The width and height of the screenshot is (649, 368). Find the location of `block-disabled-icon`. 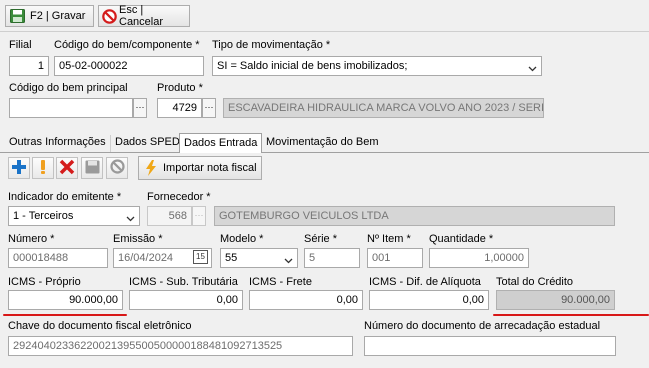

block-disabled-icon is located at coordinates (117, 168).